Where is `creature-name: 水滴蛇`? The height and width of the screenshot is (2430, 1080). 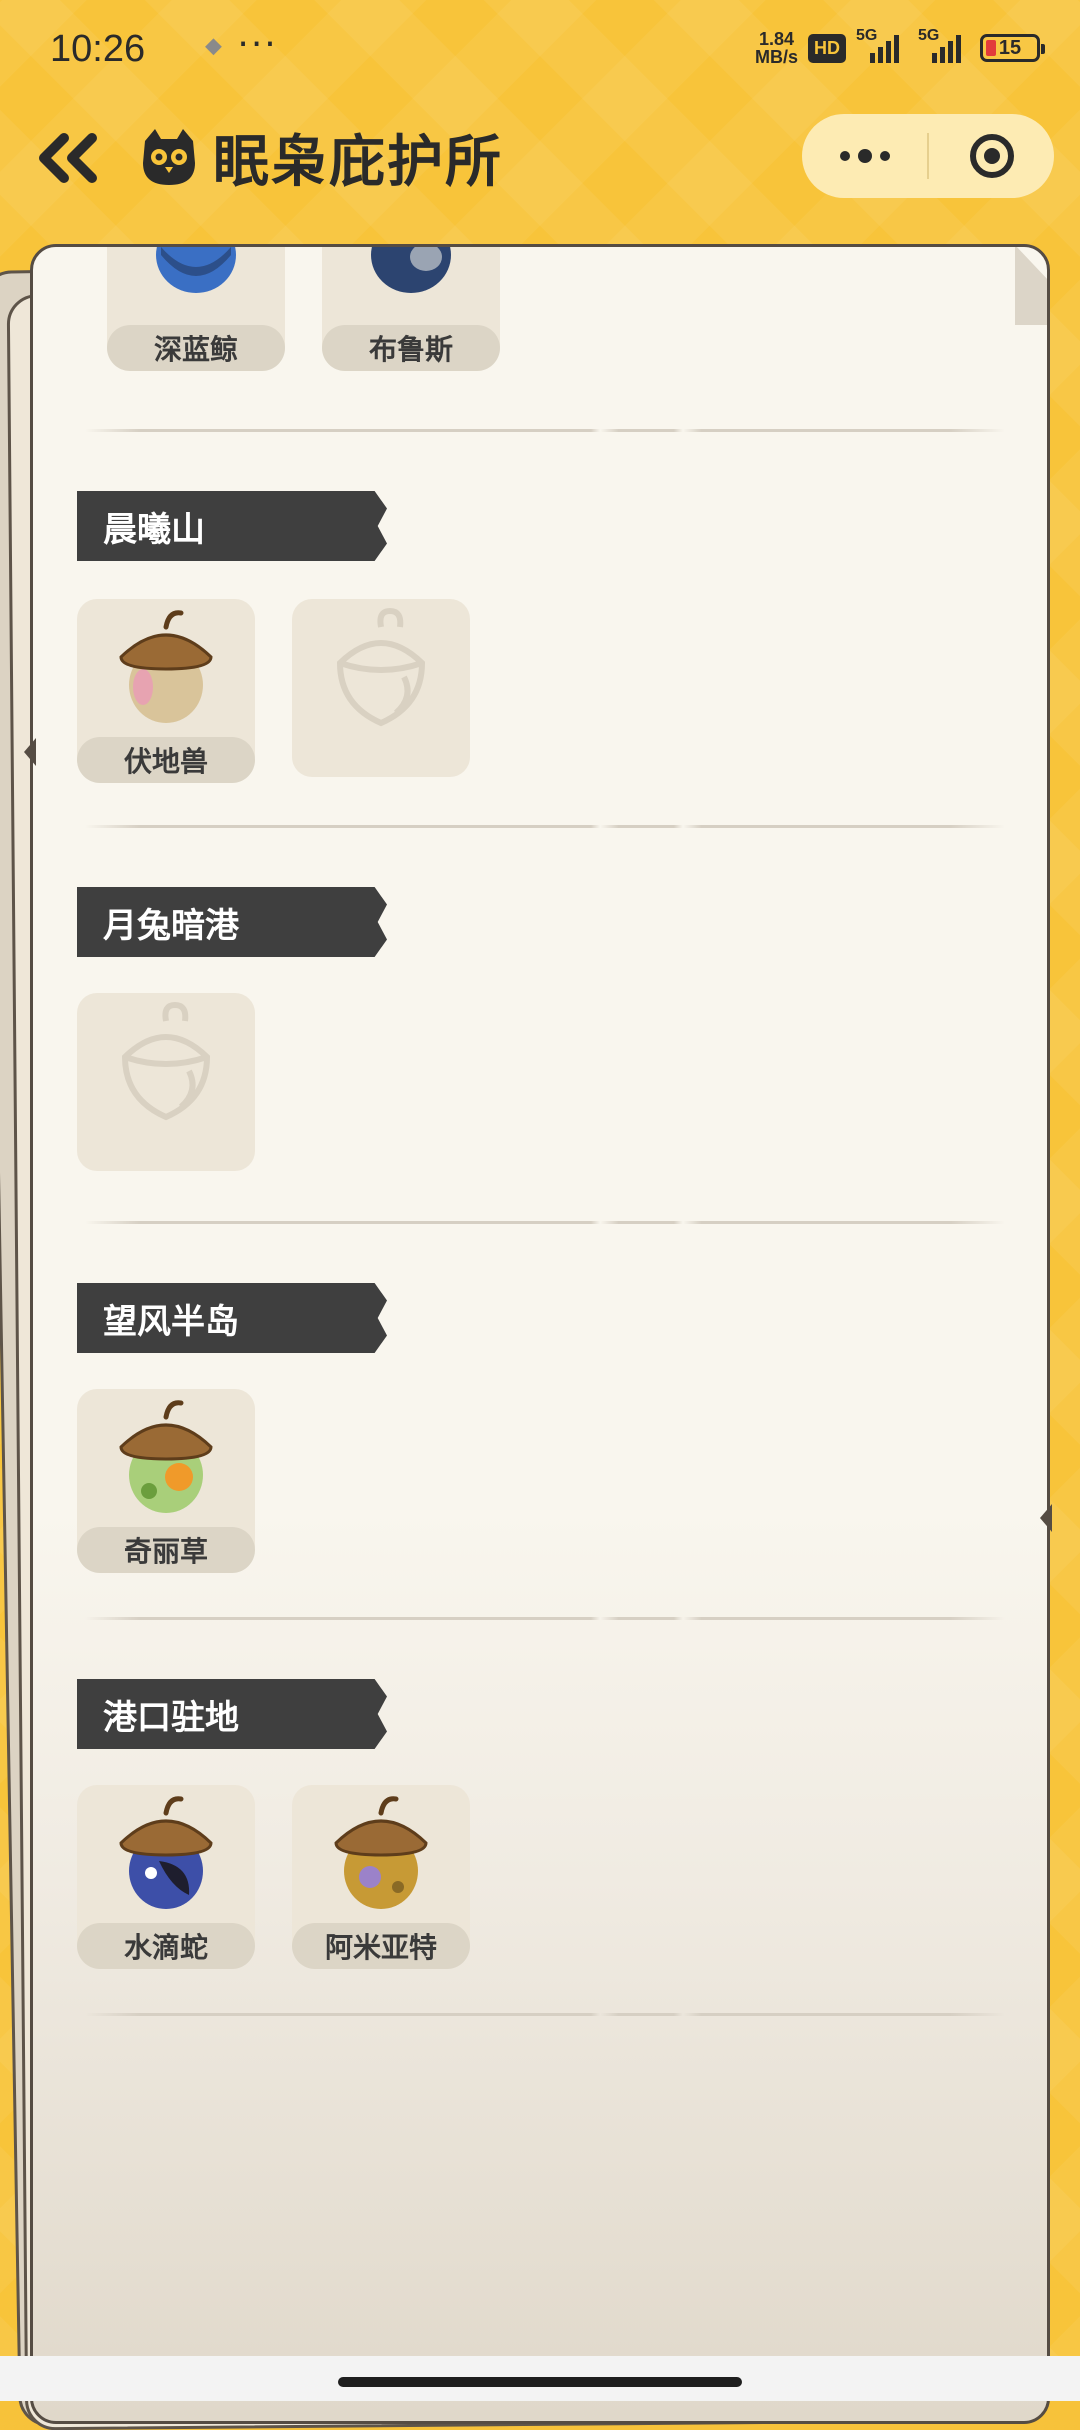 creature-name: 水滴蛇 is located at coordinates (166, 1946).